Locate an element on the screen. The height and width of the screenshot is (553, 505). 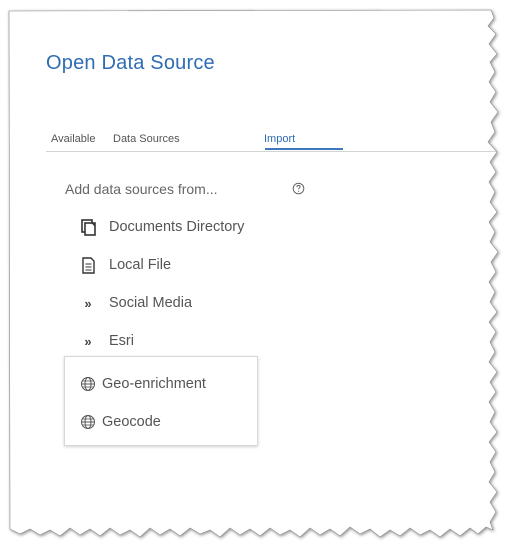
import-item-label: Local File is located at coordinates (140, 265).